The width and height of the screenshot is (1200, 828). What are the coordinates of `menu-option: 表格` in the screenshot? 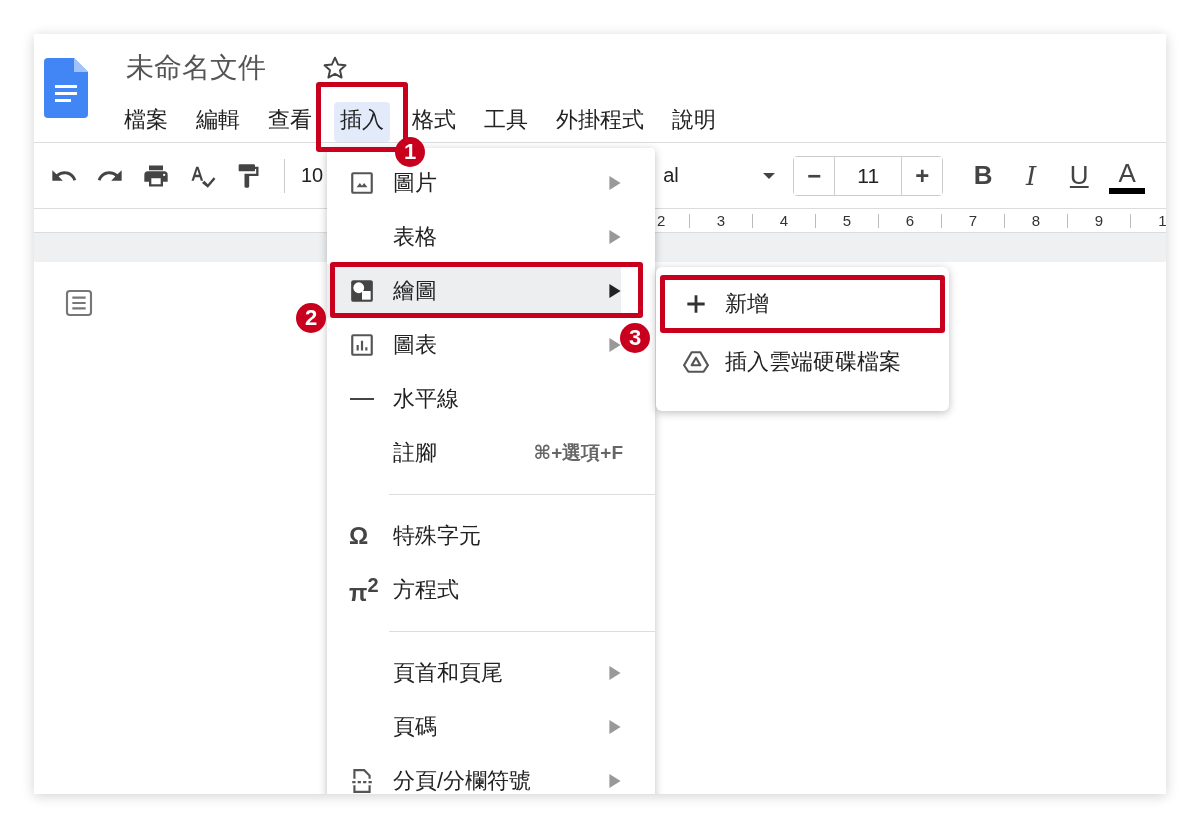 It's located at (474, 237).